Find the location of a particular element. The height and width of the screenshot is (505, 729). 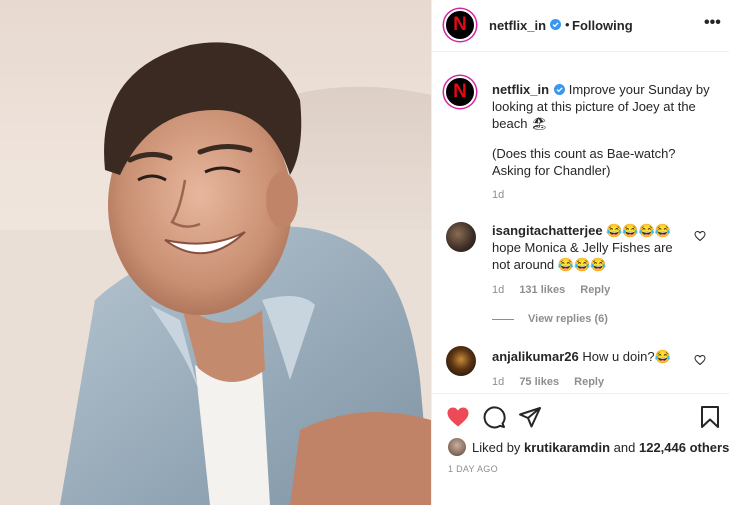

replies-divider is located at coordinates (503, 319).